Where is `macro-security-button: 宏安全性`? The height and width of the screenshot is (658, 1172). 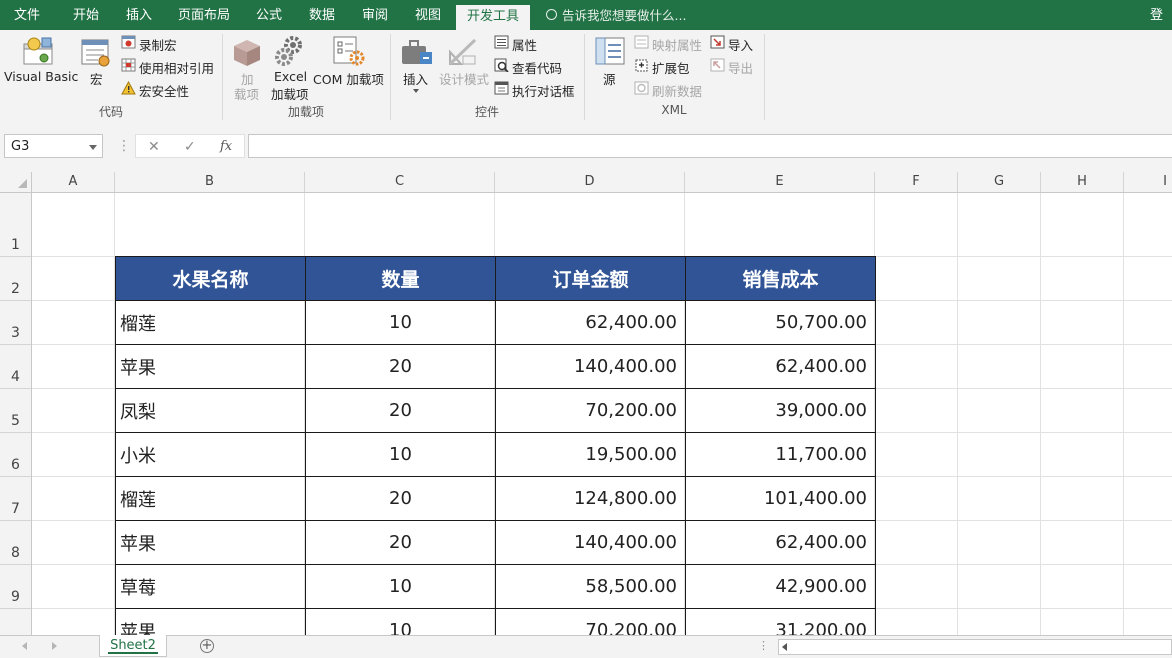
macro-security-button: 宏安全性 is located at coordinates (164, 90).